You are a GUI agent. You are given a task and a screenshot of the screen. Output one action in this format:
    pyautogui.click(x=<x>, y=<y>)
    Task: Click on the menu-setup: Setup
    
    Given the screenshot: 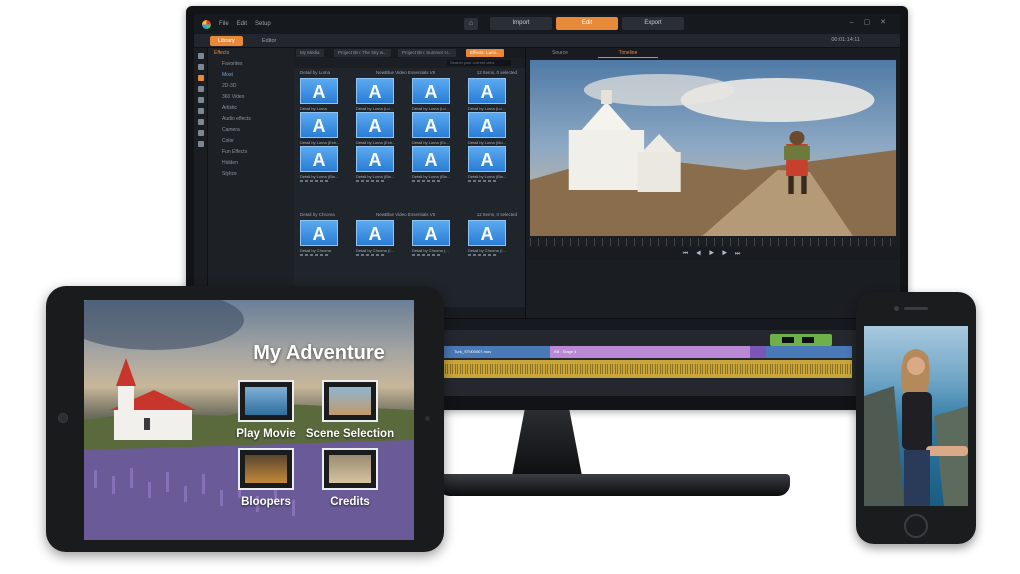 What is the action you would take?
    pyautogui.click(x=263, y=24)
    